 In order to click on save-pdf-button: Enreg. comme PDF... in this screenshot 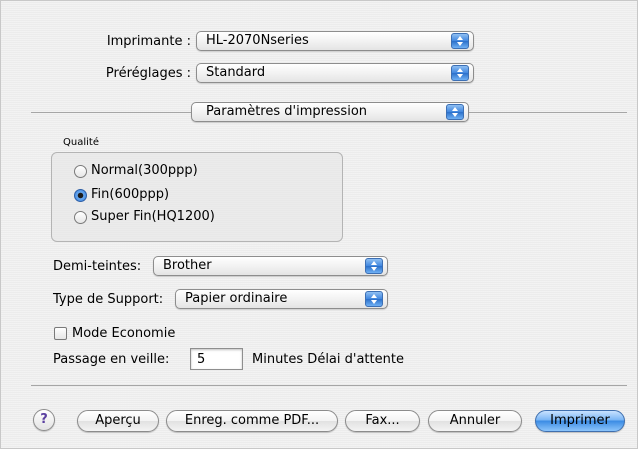, I will do `click(252, 421)`.